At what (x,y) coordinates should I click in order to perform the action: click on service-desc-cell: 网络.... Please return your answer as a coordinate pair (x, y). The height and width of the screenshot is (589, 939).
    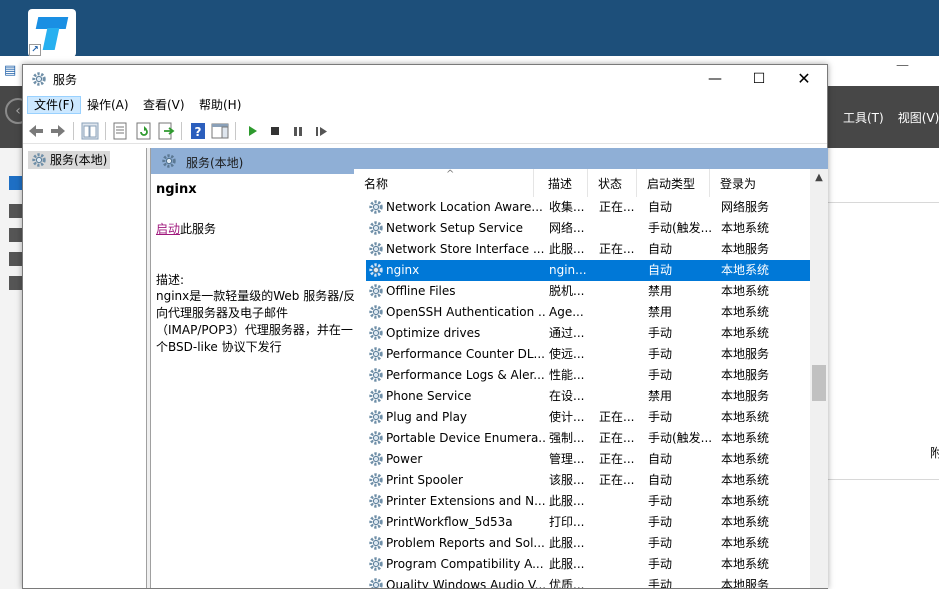
    Looking at the image, I should click on (567, 228).